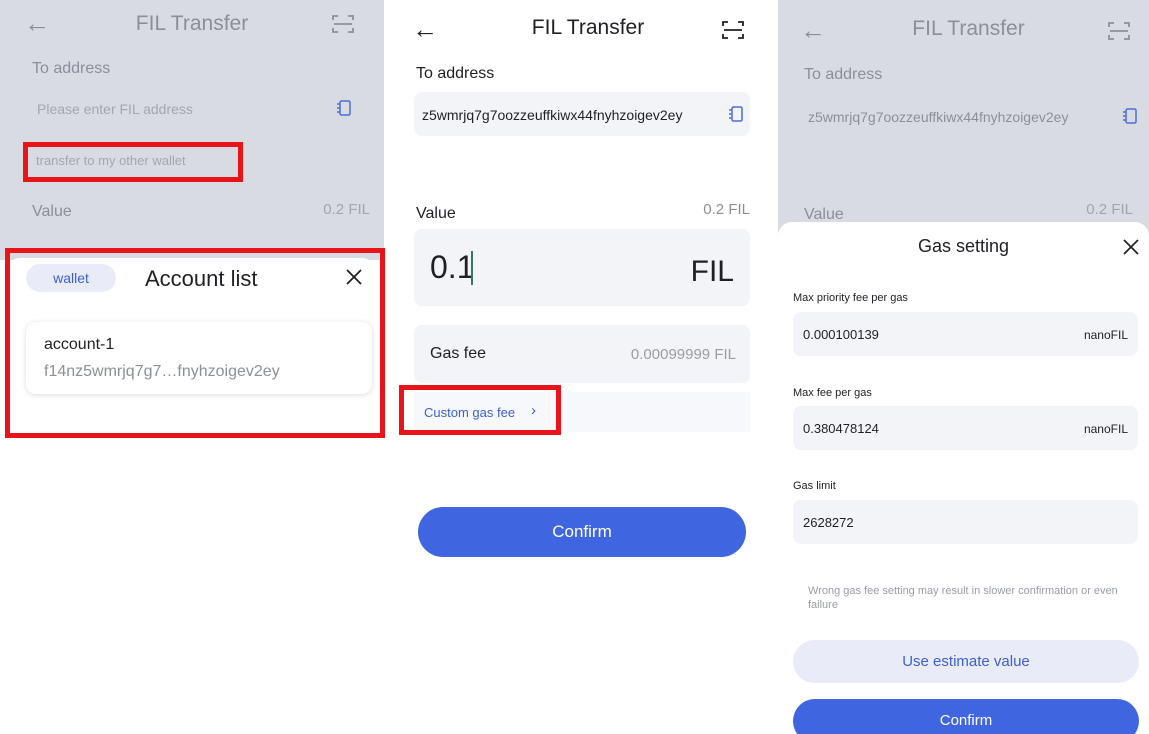  I want to click on unit-label: FIL, so click(712, 271).